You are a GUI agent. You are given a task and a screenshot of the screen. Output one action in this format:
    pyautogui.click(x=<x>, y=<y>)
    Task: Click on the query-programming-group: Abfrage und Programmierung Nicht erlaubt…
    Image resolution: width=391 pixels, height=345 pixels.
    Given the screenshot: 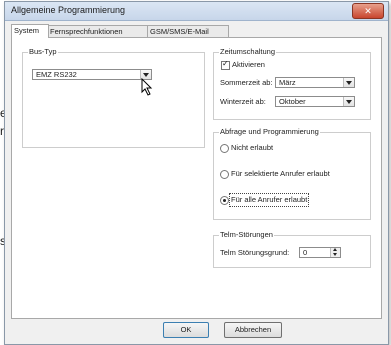 What is the action you would take?
    pyautogui.click(x=292, y=173)
    